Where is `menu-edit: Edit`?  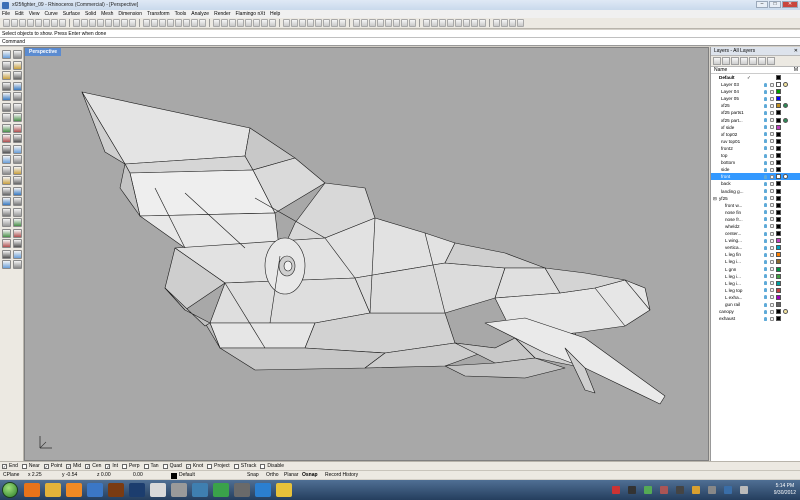
menu-edit: Edit is located at coordinates (19, 14).